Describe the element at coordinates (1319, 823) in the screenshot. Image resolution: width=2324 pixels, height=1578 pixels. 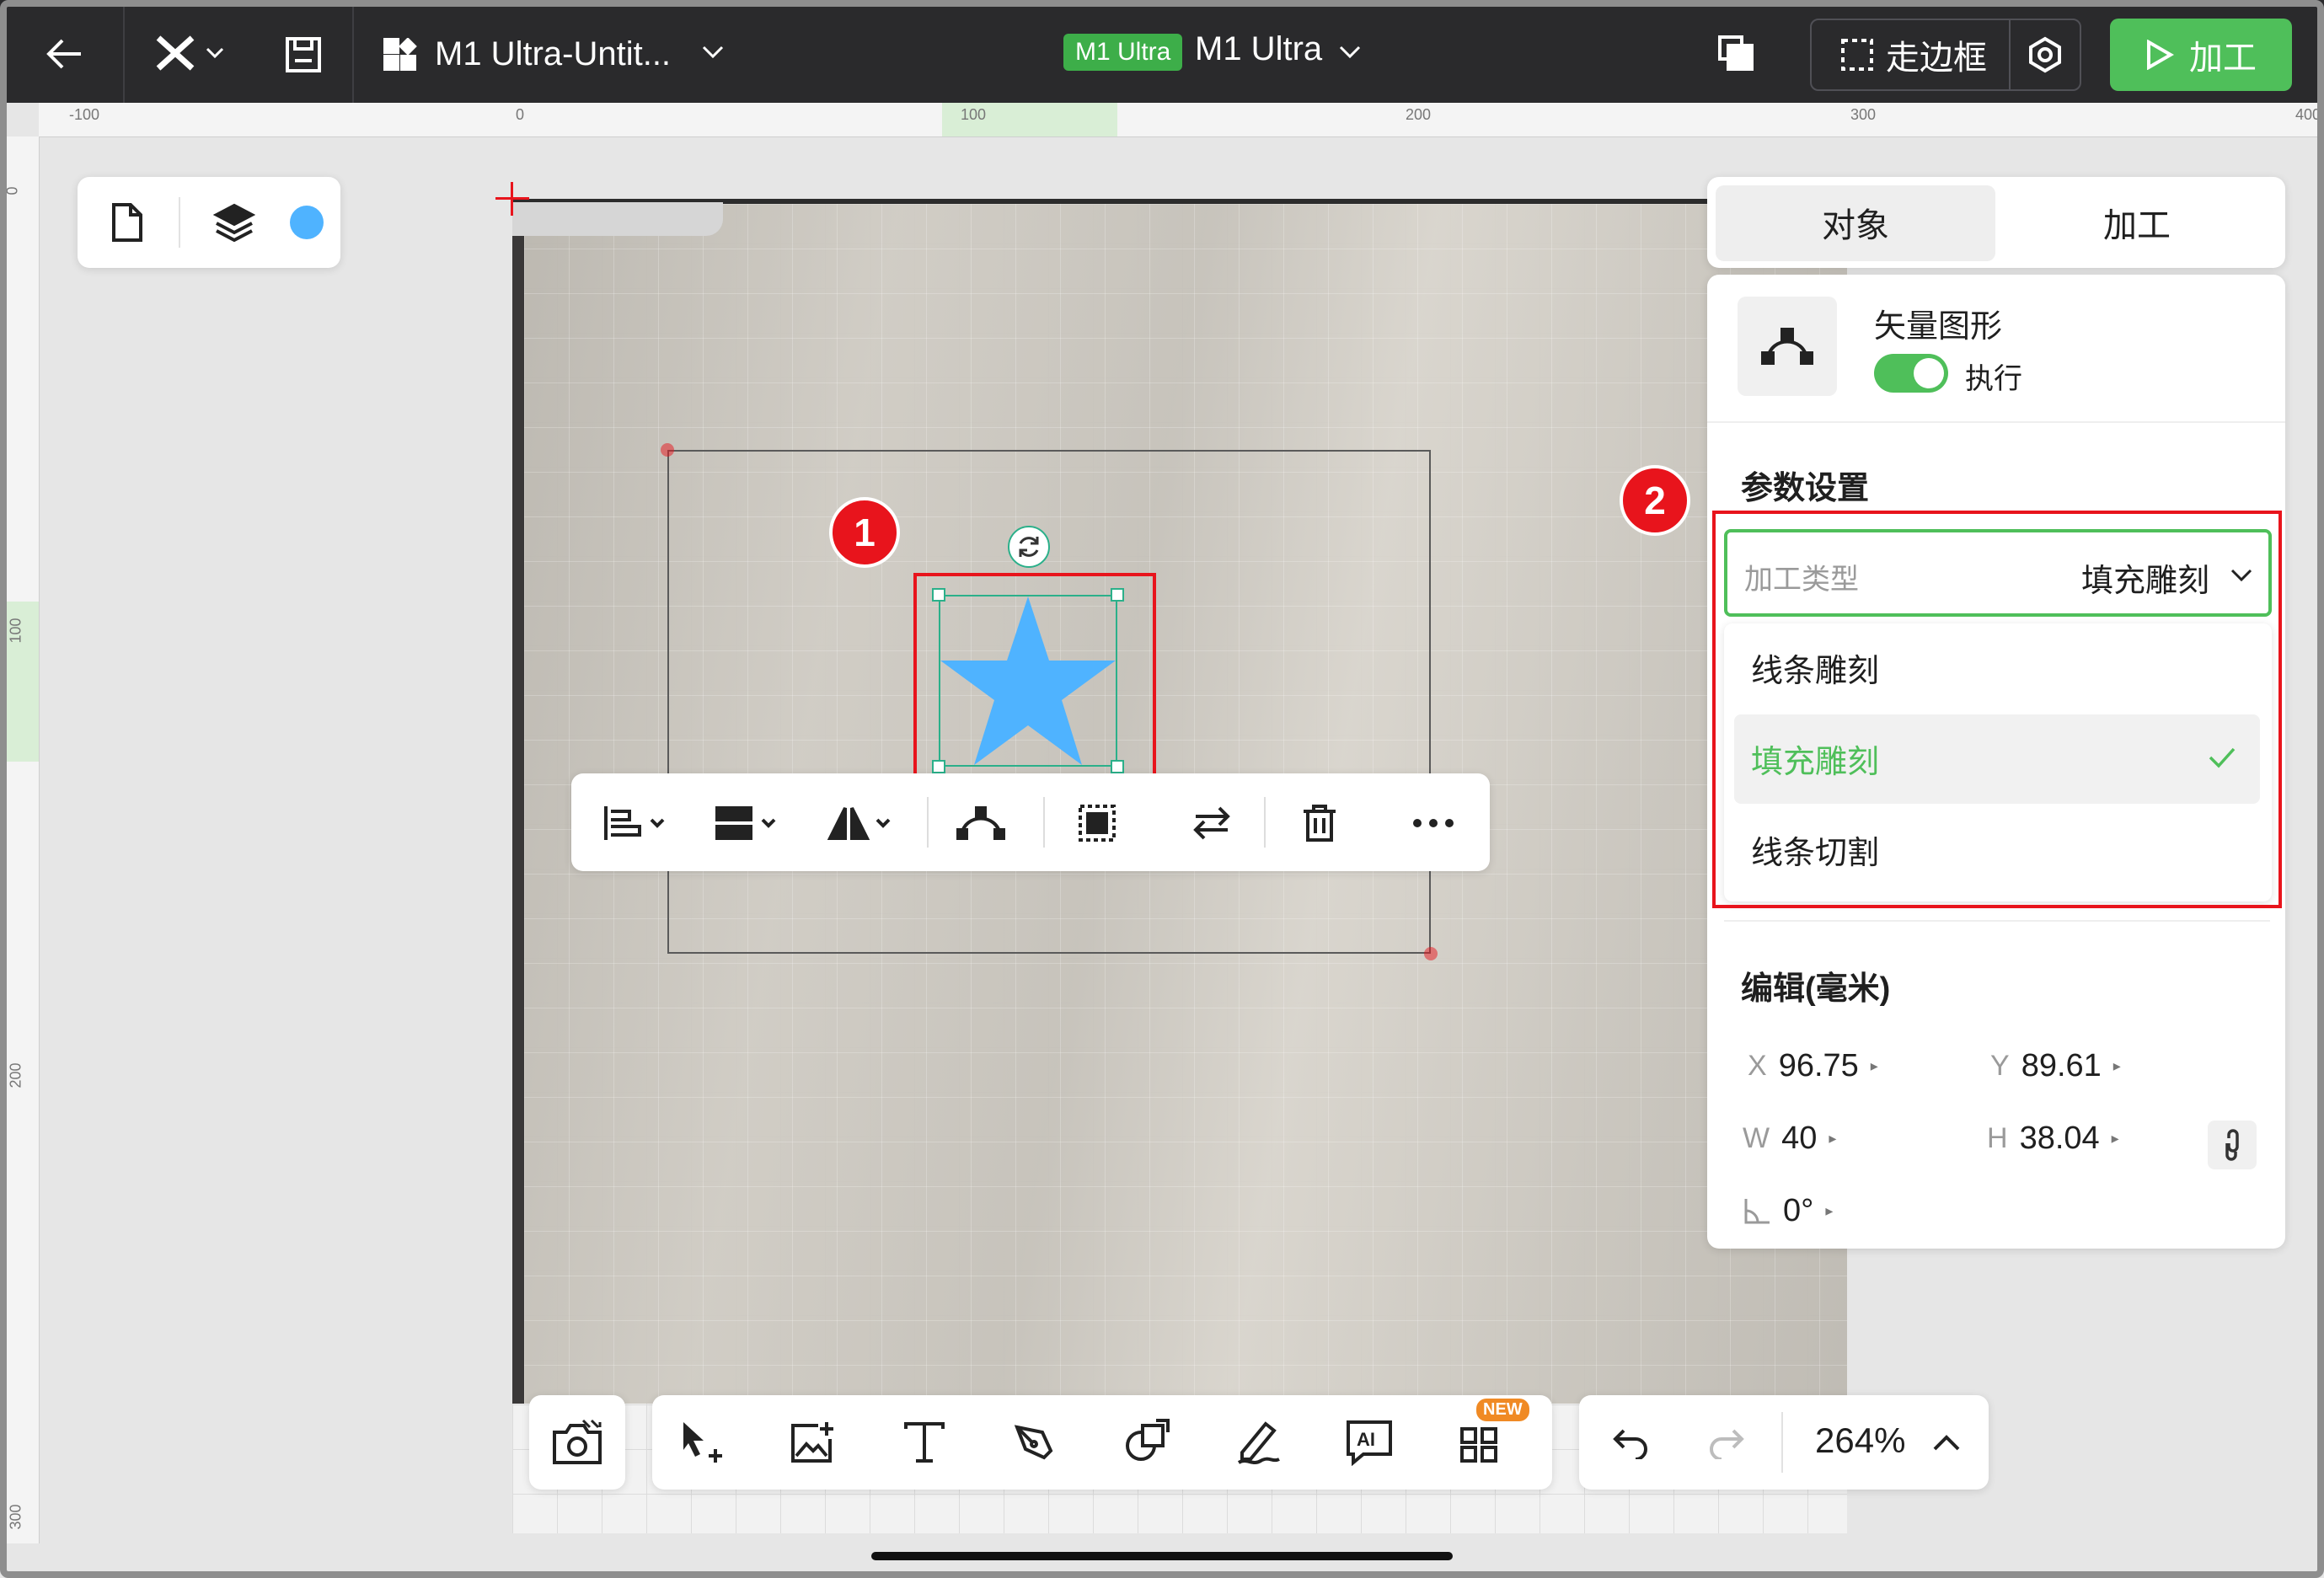
I see `delete-icon` at that location.